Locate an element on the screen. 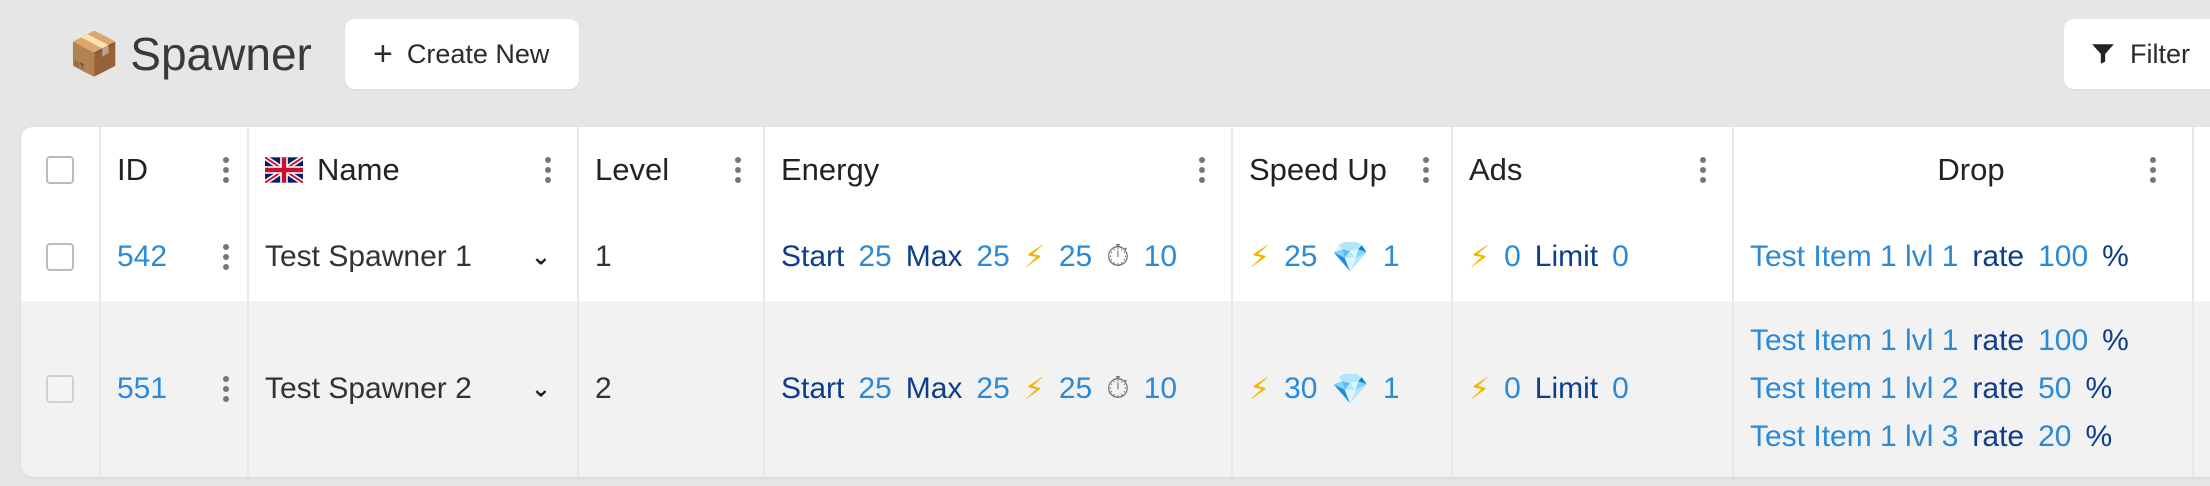  id-link: 551 is located at coordinates (142, 389).